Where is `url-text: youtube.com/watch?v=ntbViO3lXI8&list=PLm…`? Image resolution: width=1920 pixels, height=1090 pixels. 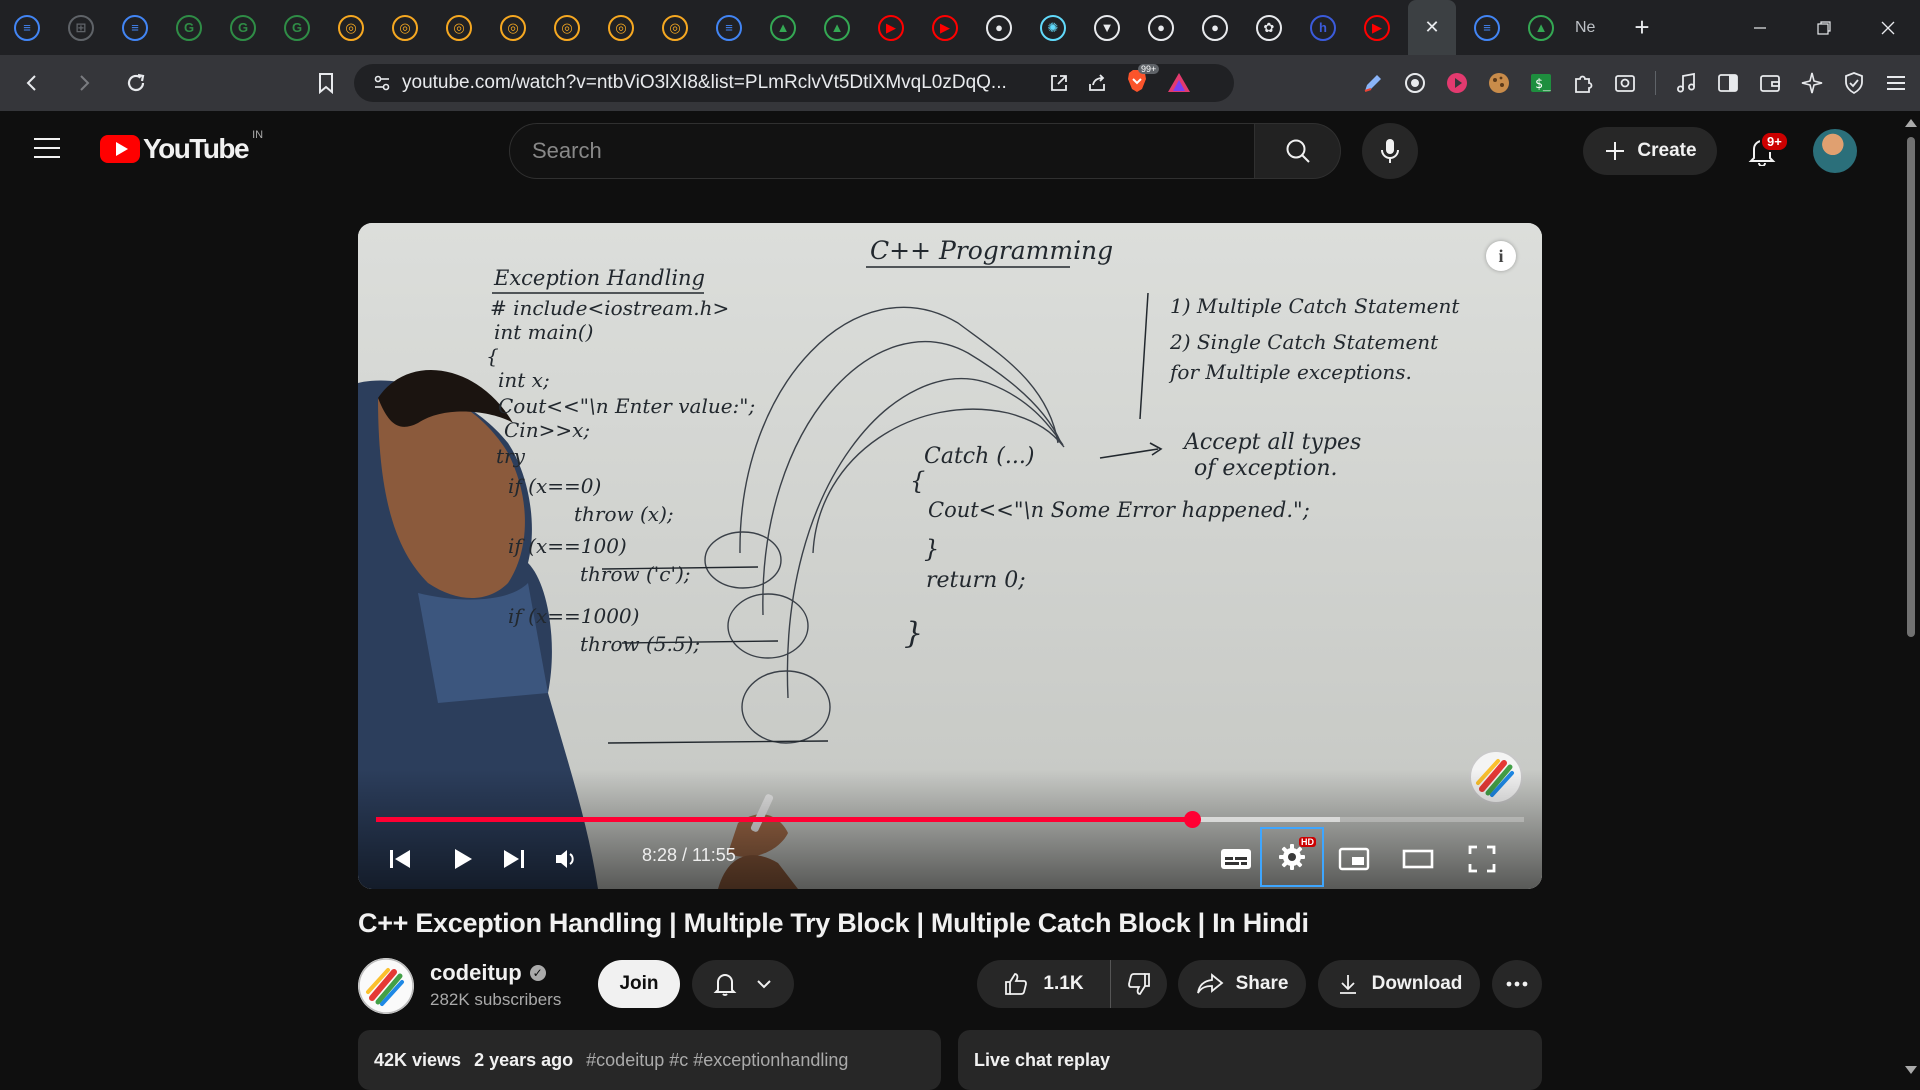
url-text: youtube.com/watch?v=ntbViO3lXI8&list=PLm… is located at coordinates (712, 83).